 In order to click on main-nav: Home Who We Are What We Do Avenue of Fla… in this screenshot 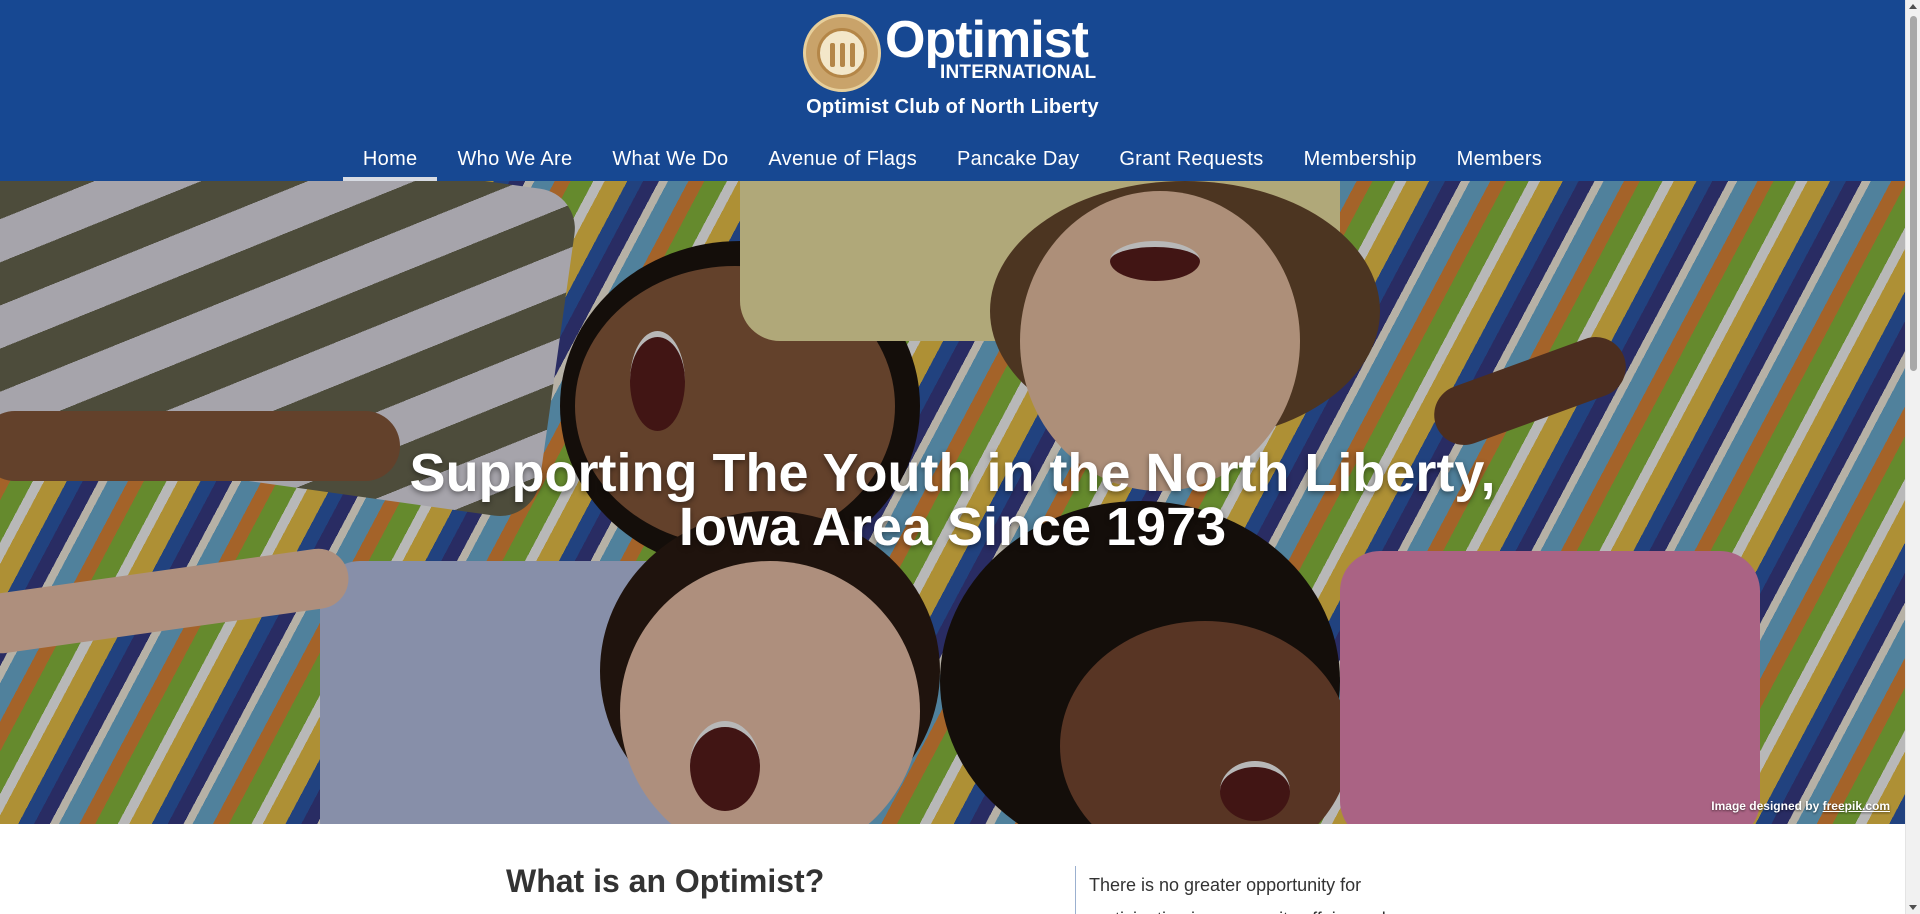, I will do `click(952, 161)`.